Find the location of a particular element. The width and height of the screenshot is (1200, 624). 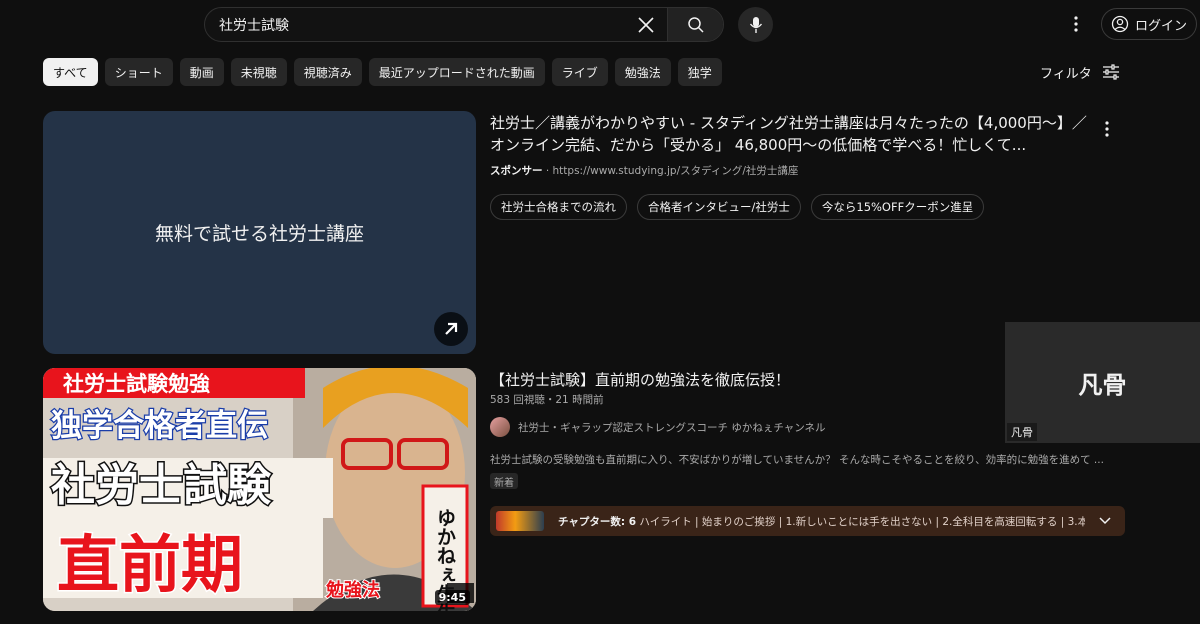

ad-thumbnail-text: 無料で試せる社労士講座 is located at coordinates (259, 234).